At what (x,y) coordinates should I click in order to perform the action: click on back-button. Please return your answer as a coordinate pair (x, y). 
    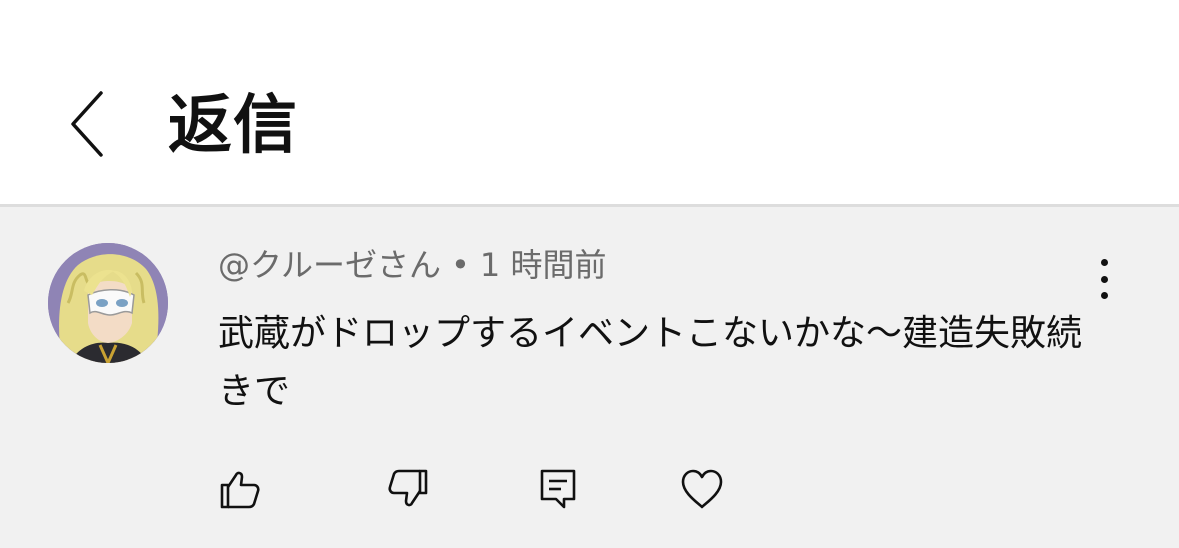
    Looking at the image, I should click on (87, 124).